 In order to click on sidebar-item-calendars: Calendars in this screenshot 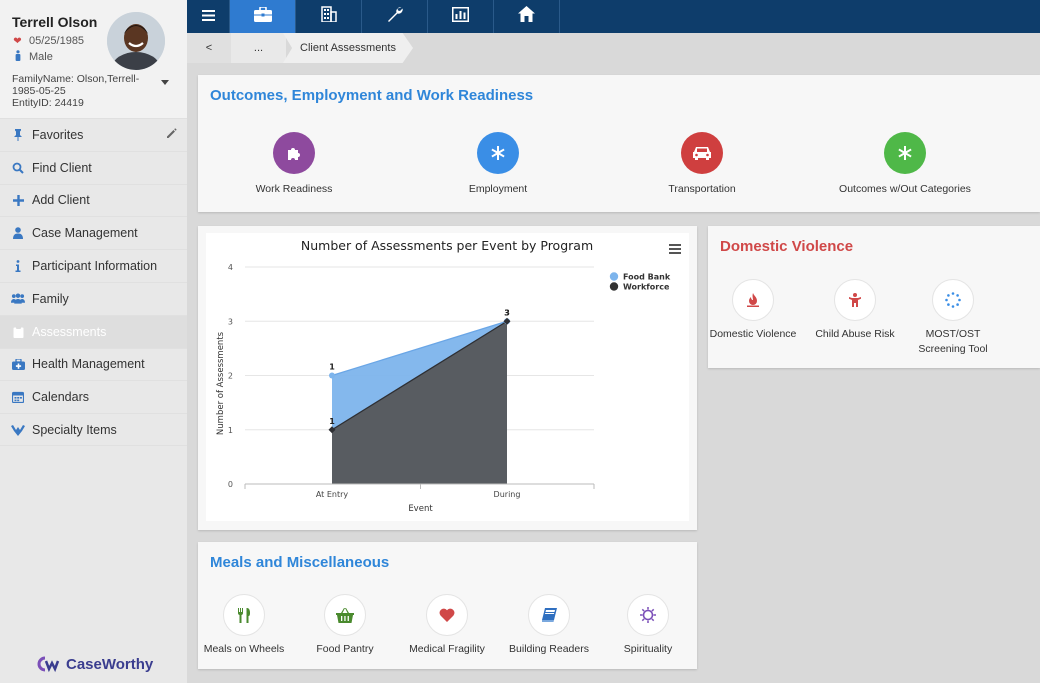, I will do `click(93, 396)`.